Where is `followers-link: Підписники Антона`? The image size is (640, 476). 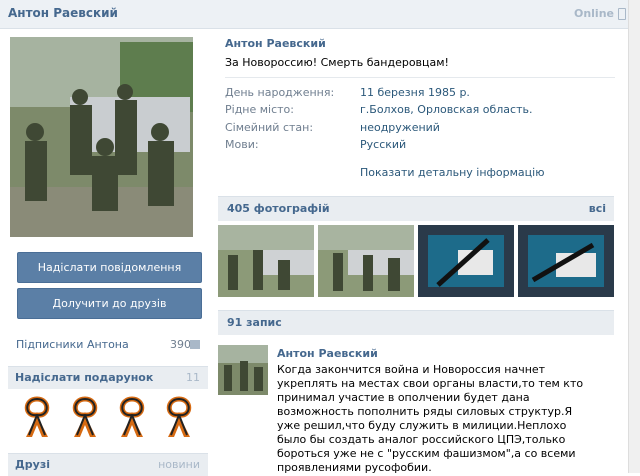
followers-link: Підписники Антона is located at coordinates (72, 344).